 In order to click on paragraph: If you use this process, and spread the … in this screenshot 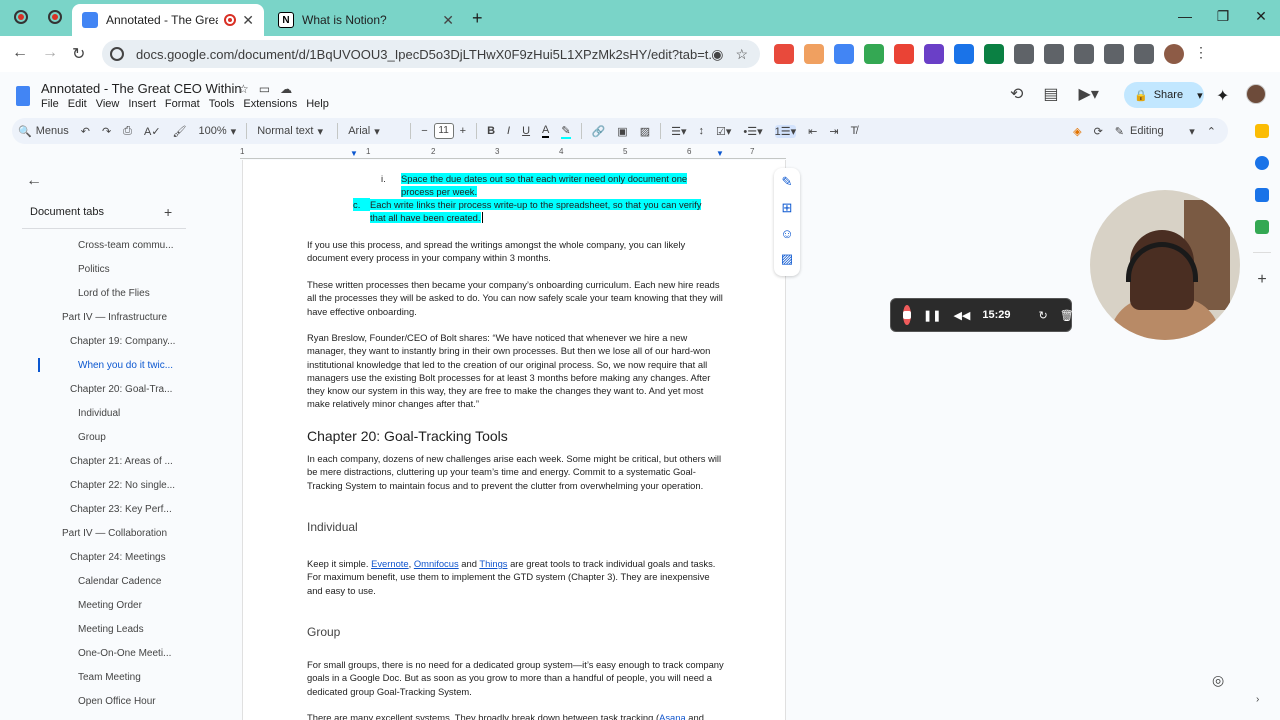, I will do `click(517, 251)`.